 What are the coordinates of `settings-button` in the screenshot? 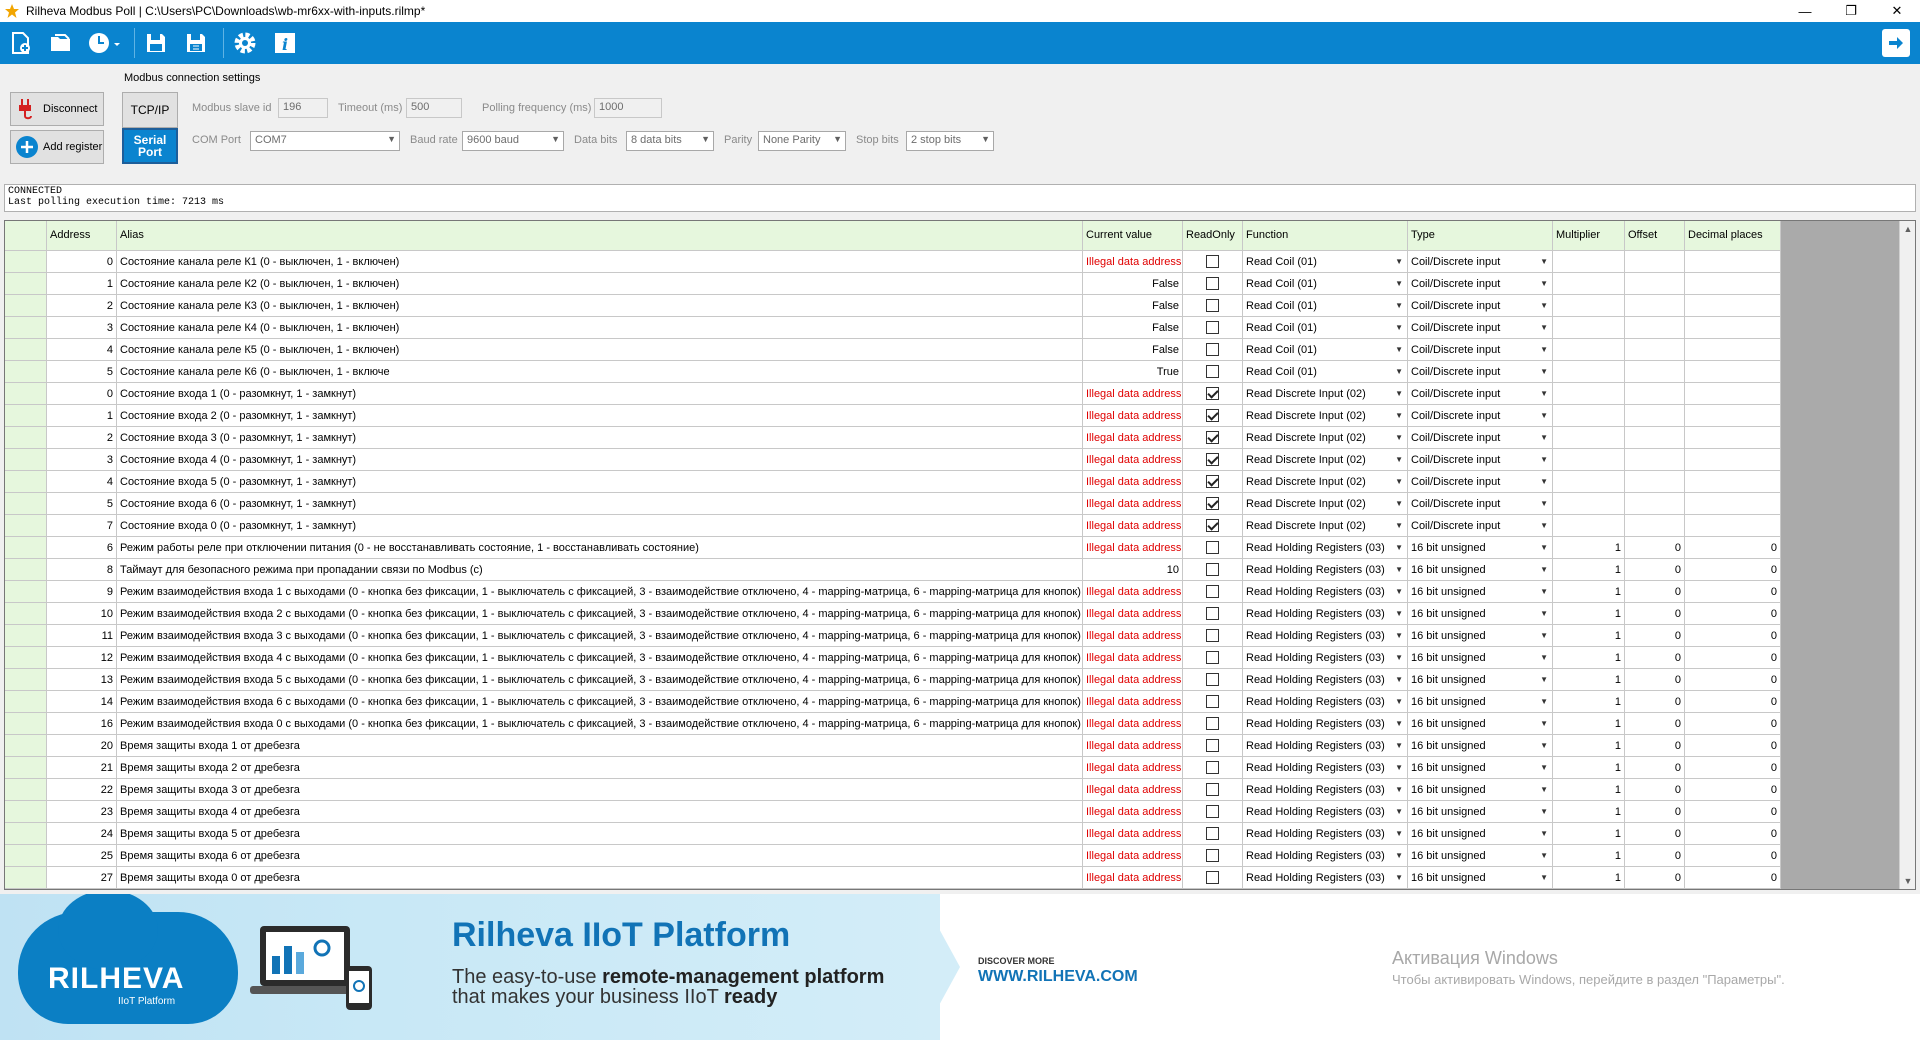 It's located at (245, 43).